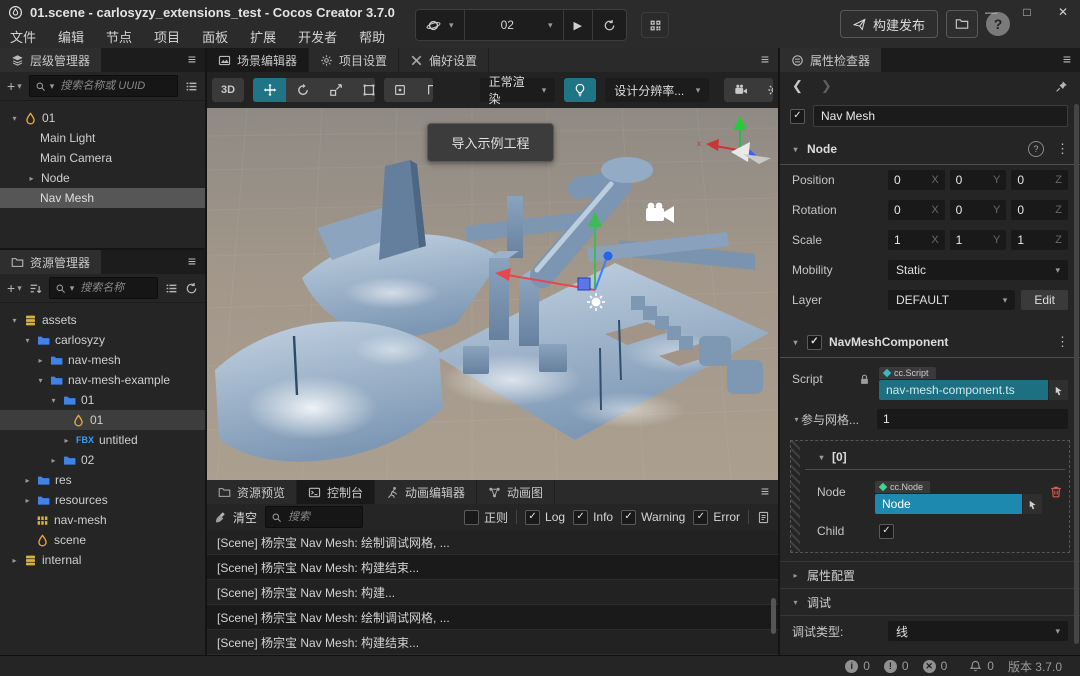  What do you see at coordinates (930, 342) in the screenshot?
I see `navmesh-component-header: ▾ ✓ NavMeshComponent ⋮` at bounding box center [930, 342].